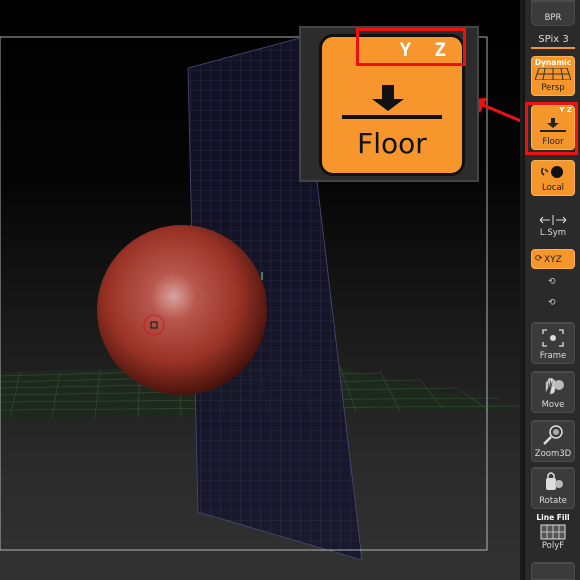  I want to click on rotate-icon, so click(554, 481).